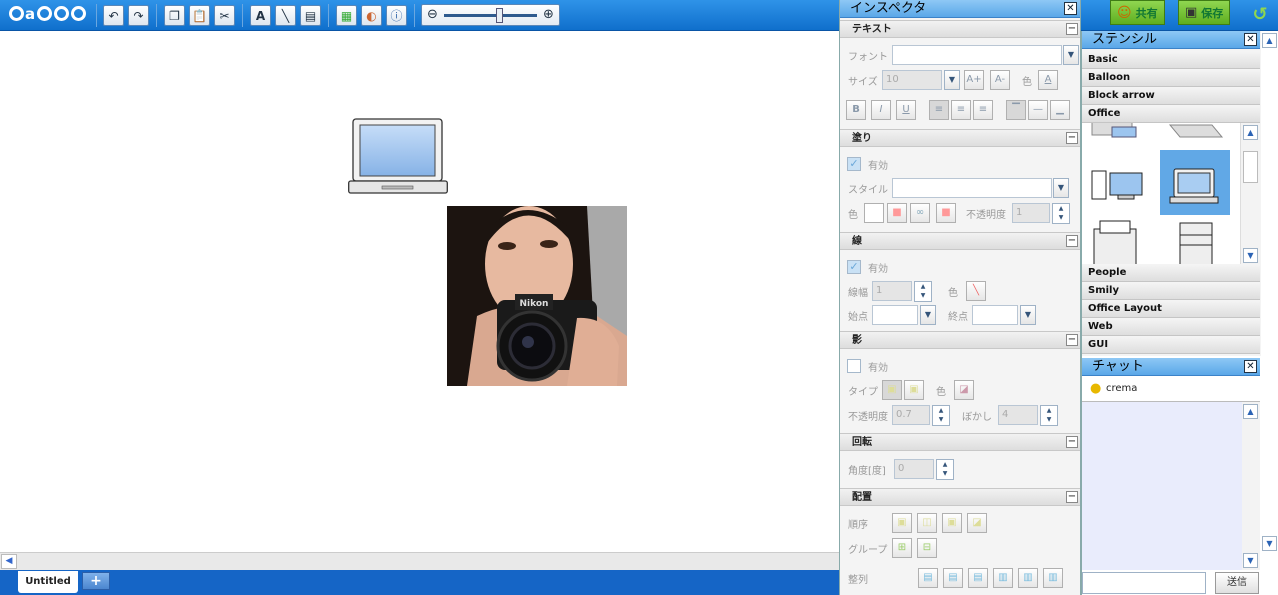  What do you see at coordinates (977, 55) in the screenshot?
I see `font-field` at bounding box center [977, 55].